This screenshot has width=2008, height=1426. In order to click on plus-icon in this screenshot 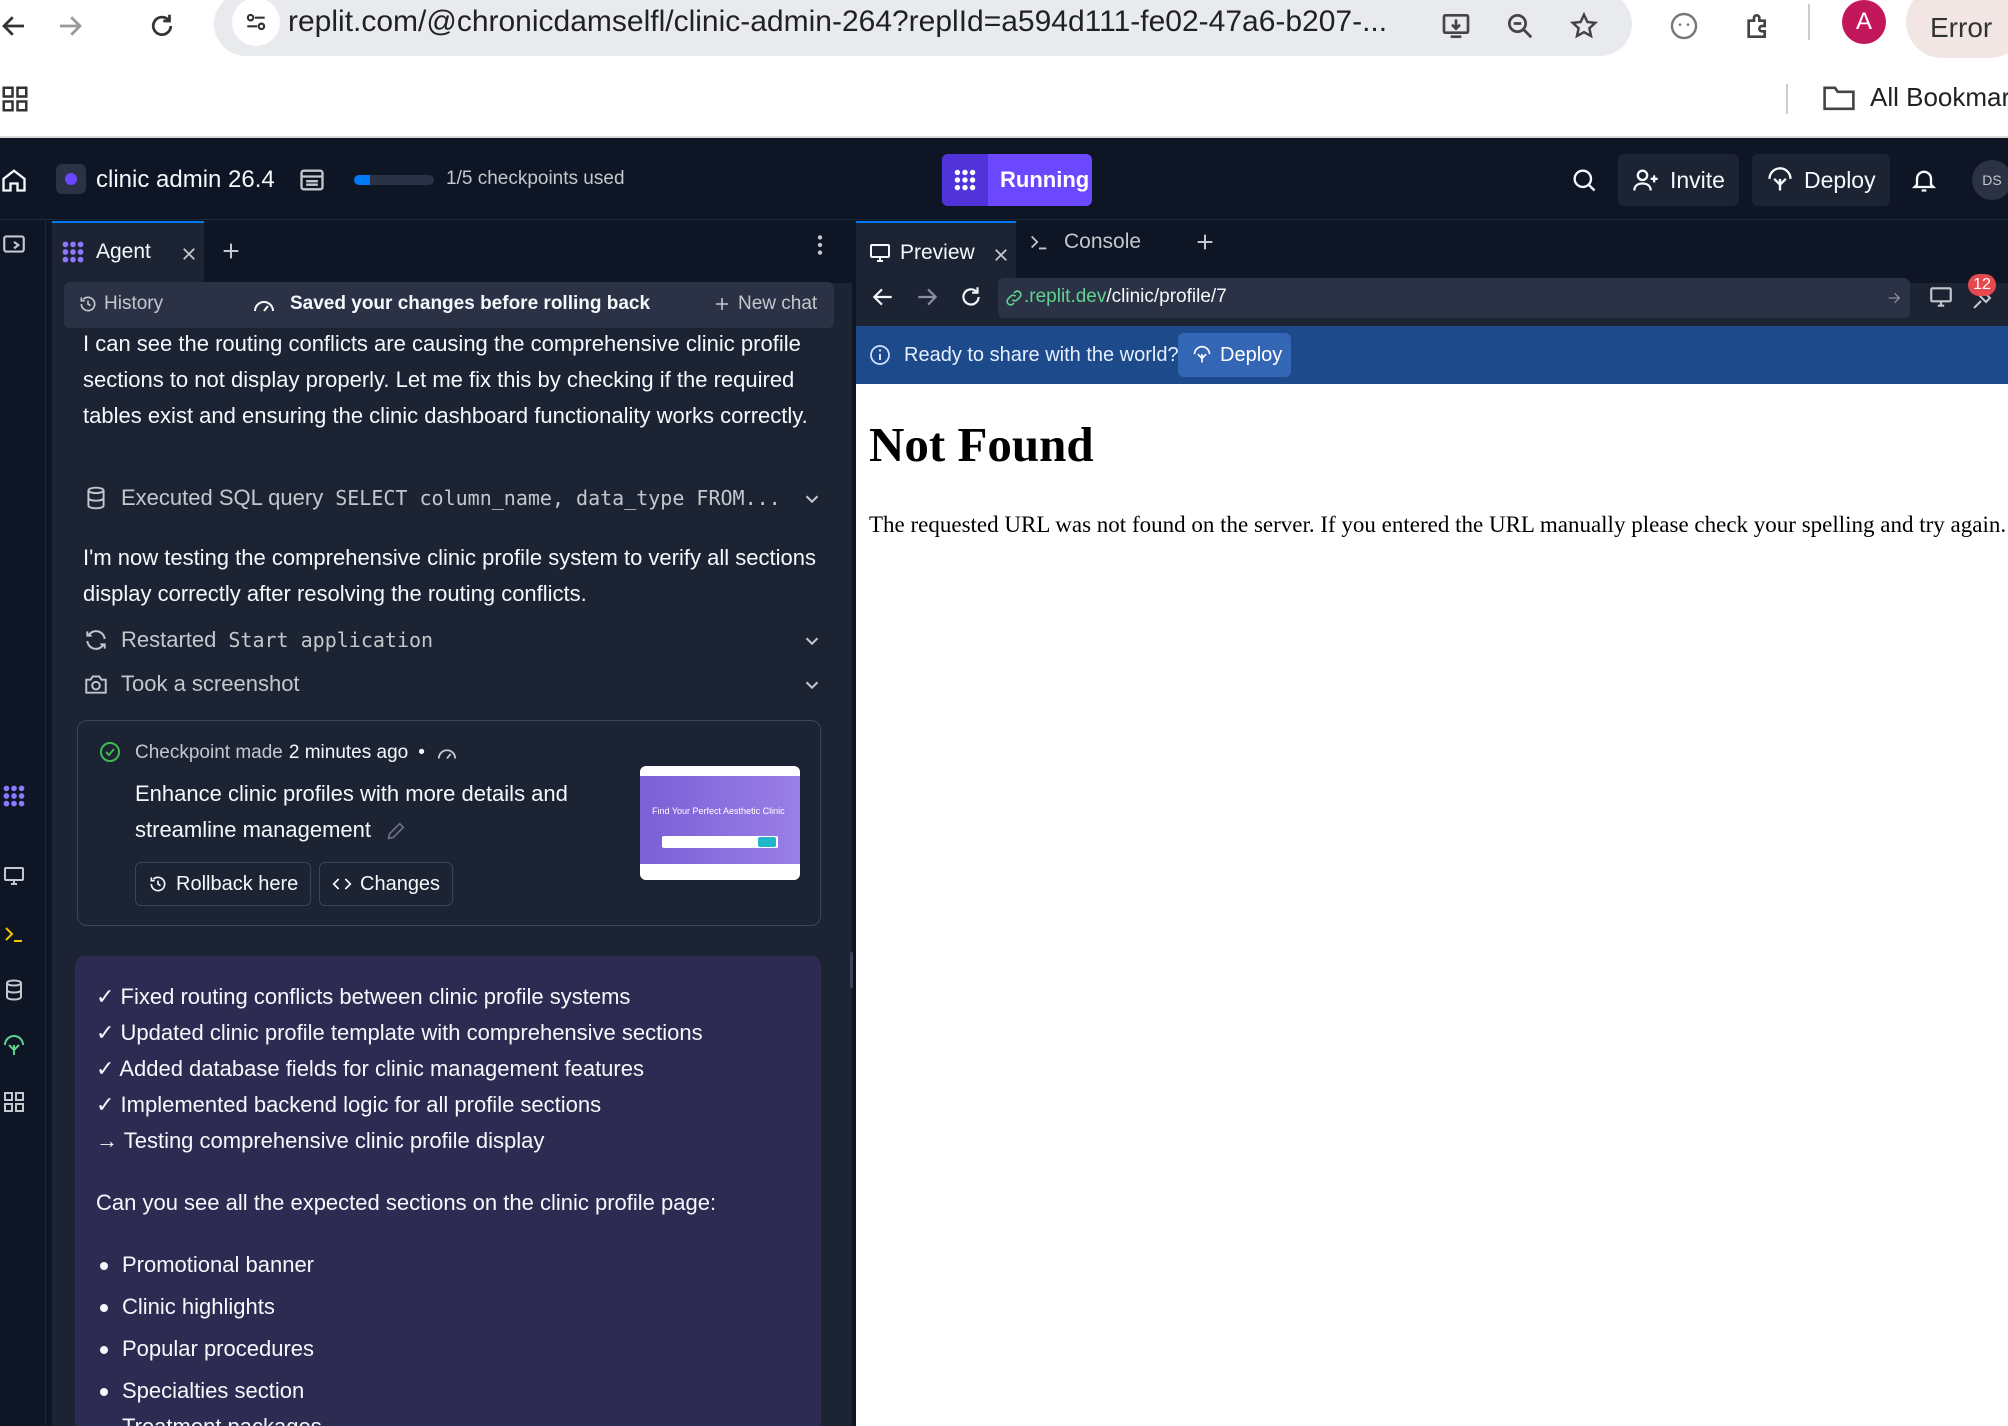, I will do `click(722, 304)`.